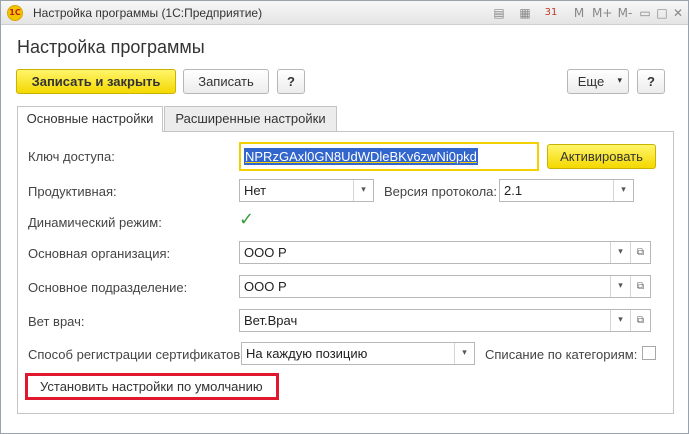  What do you see at coordinates (226, 81) in the screenshot?
I see `save-button: Записать` at bounding box center [226, 81].